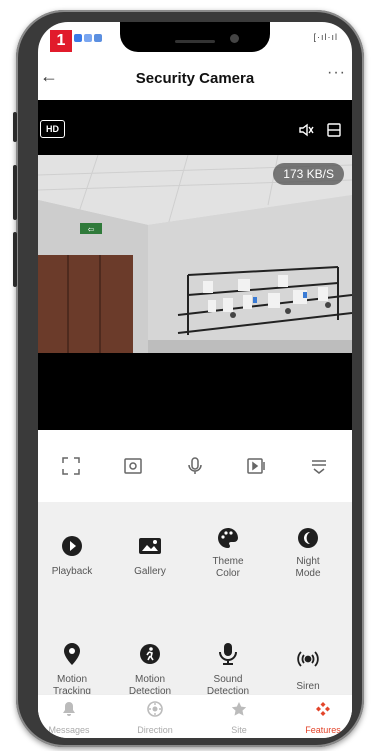 The width and height of the screenshot is (373, 751). What do you see at coordinates (150, 670) in the screenshot?
I see `feature-motion-detection: Motion Detection` at bounding box center [150, 670].